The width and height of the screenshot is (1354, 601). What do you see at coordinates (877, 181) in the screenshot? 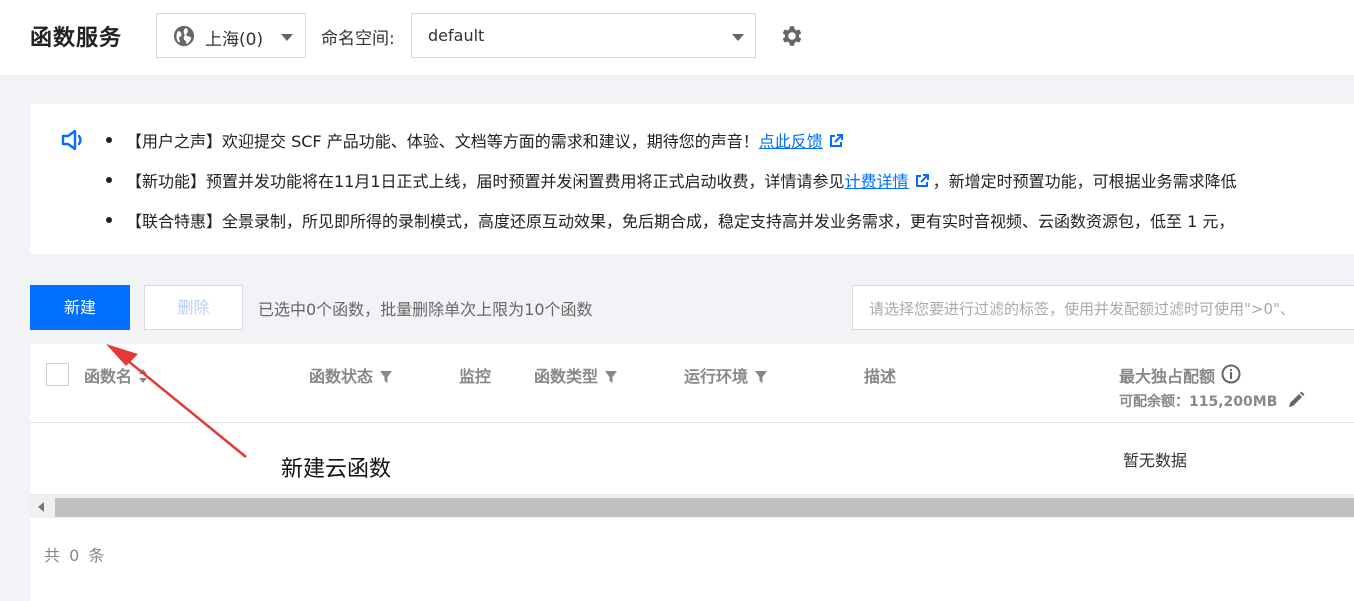
I see `billing-details-link: 计费详情` at bounding box center [877, 181].